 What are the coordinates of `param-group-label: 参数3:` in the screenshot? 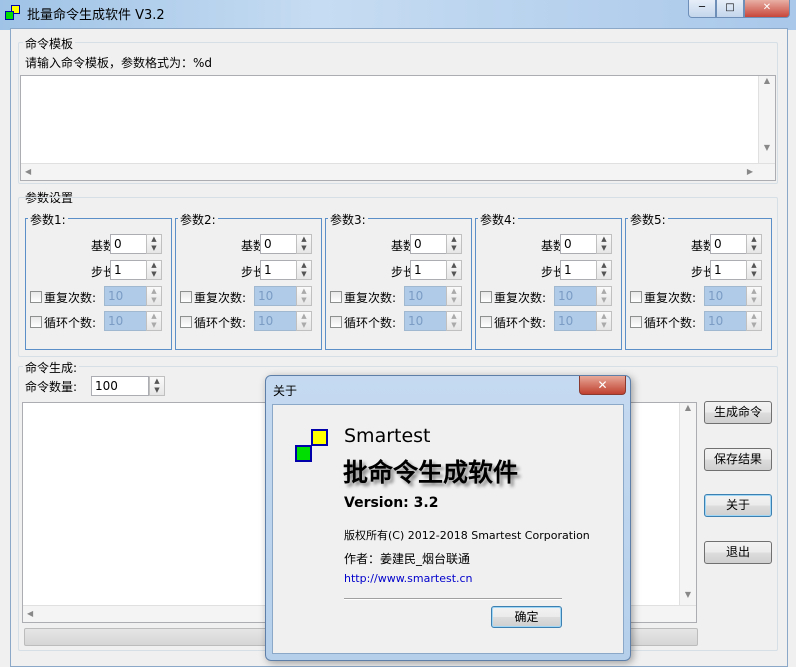 It's located at (348, 219).